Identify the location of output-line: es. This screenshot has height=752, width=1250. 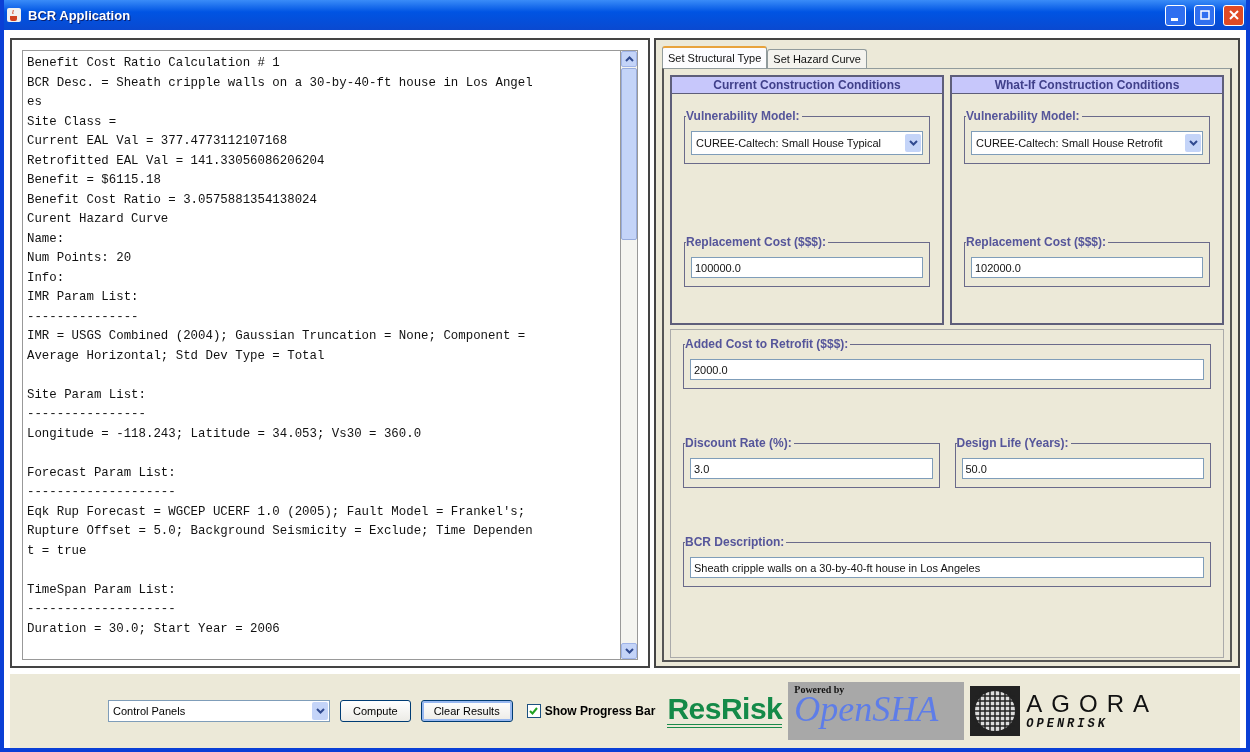
(35, 102).